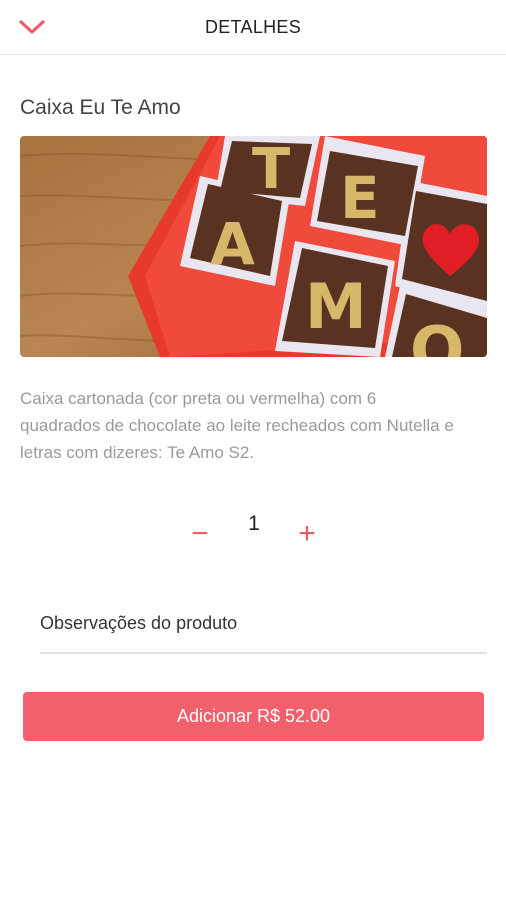  I want to click on image-letter: T, so click(271, 169).